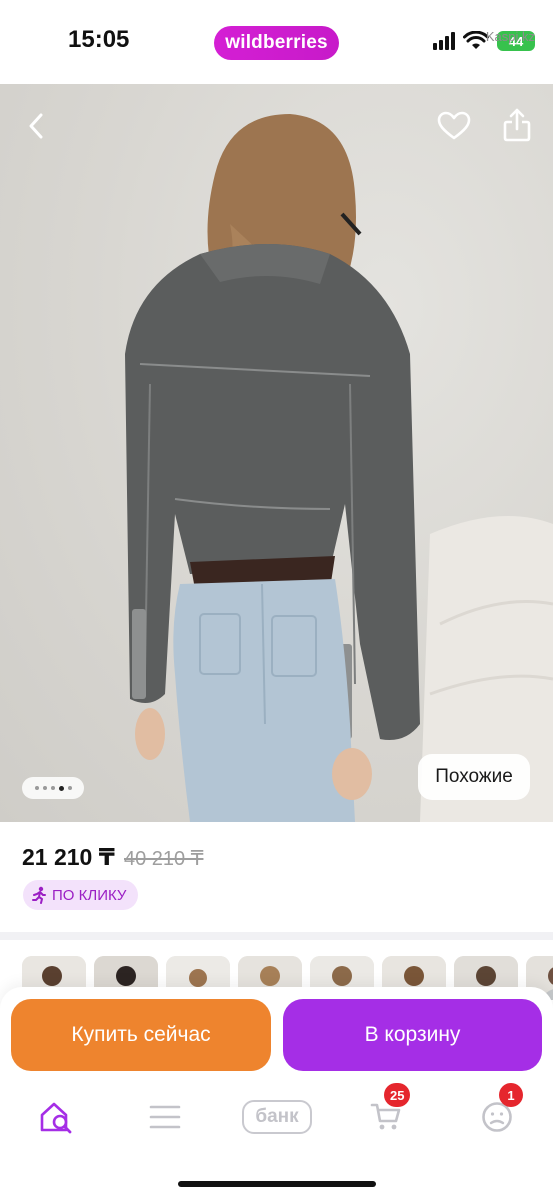  I want to click on cart-count-badge: 25, so click(397, 1095).